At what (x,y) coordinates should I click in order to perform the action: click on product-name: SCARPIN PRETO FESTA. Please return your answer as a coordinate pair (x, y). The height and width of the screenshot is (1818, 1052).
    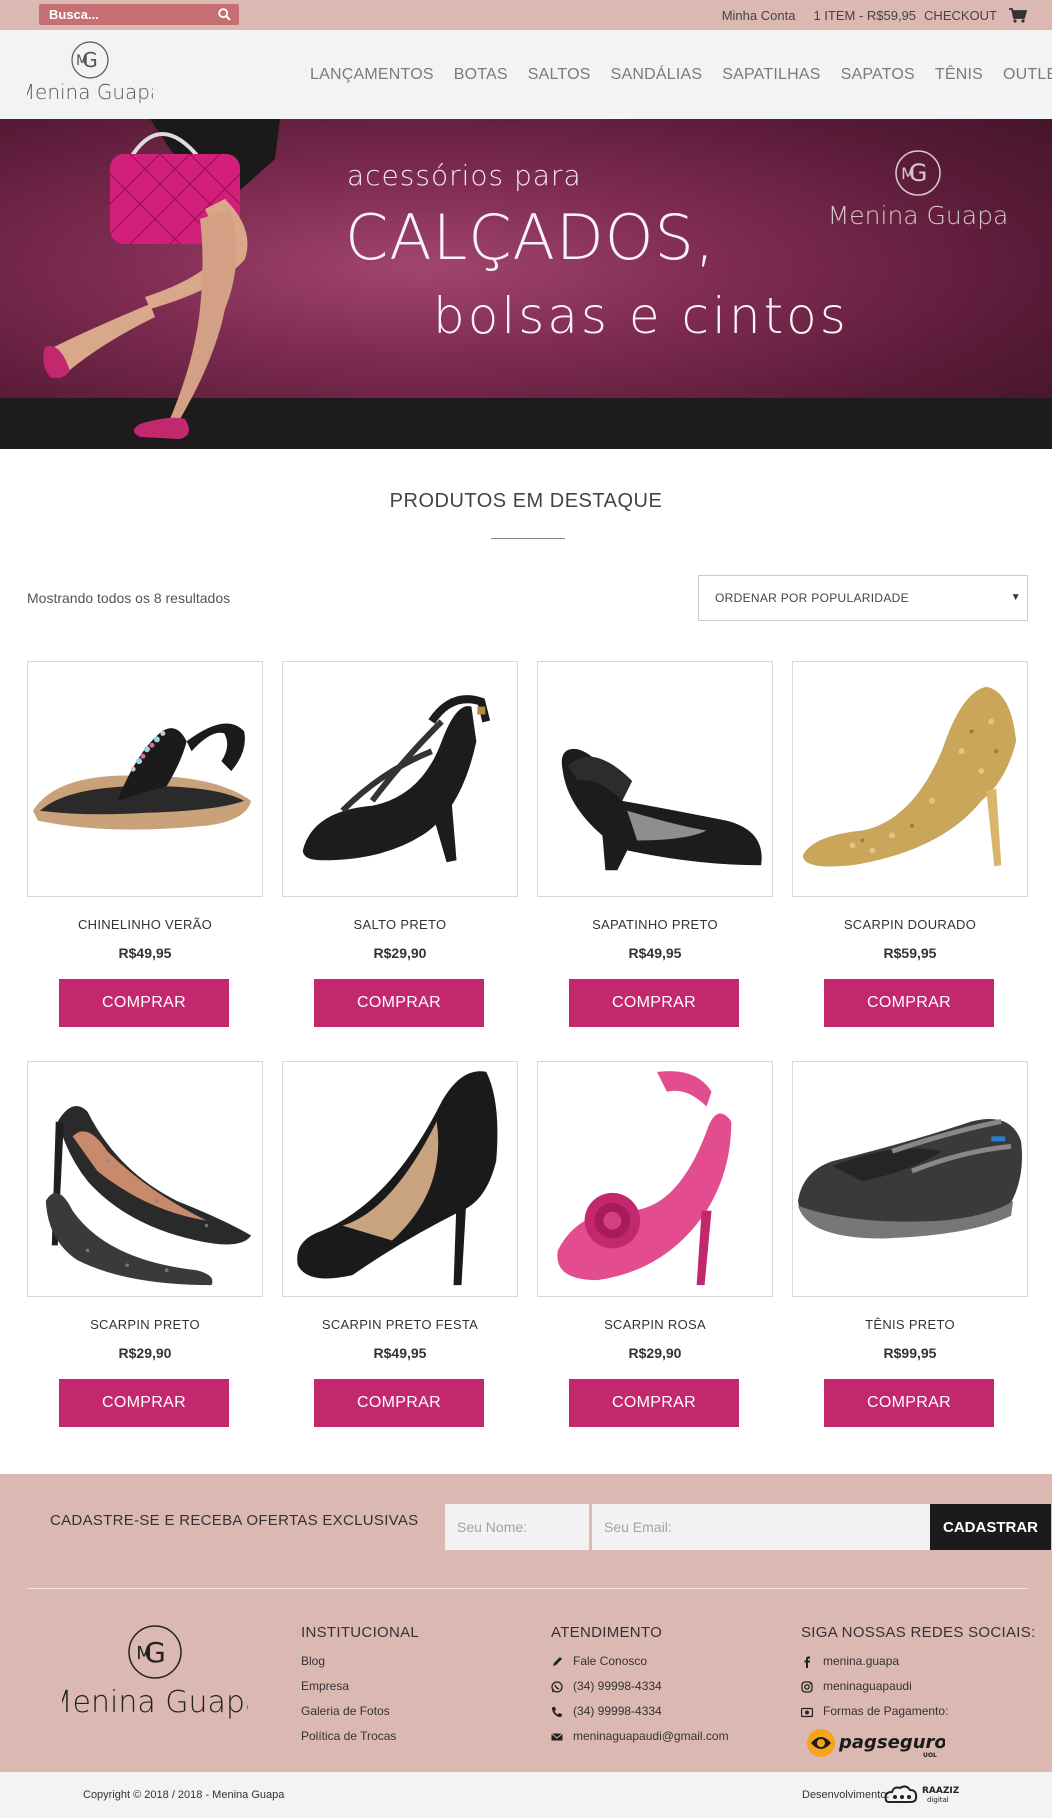
    Looking at the image, I should click on (400, 1324).